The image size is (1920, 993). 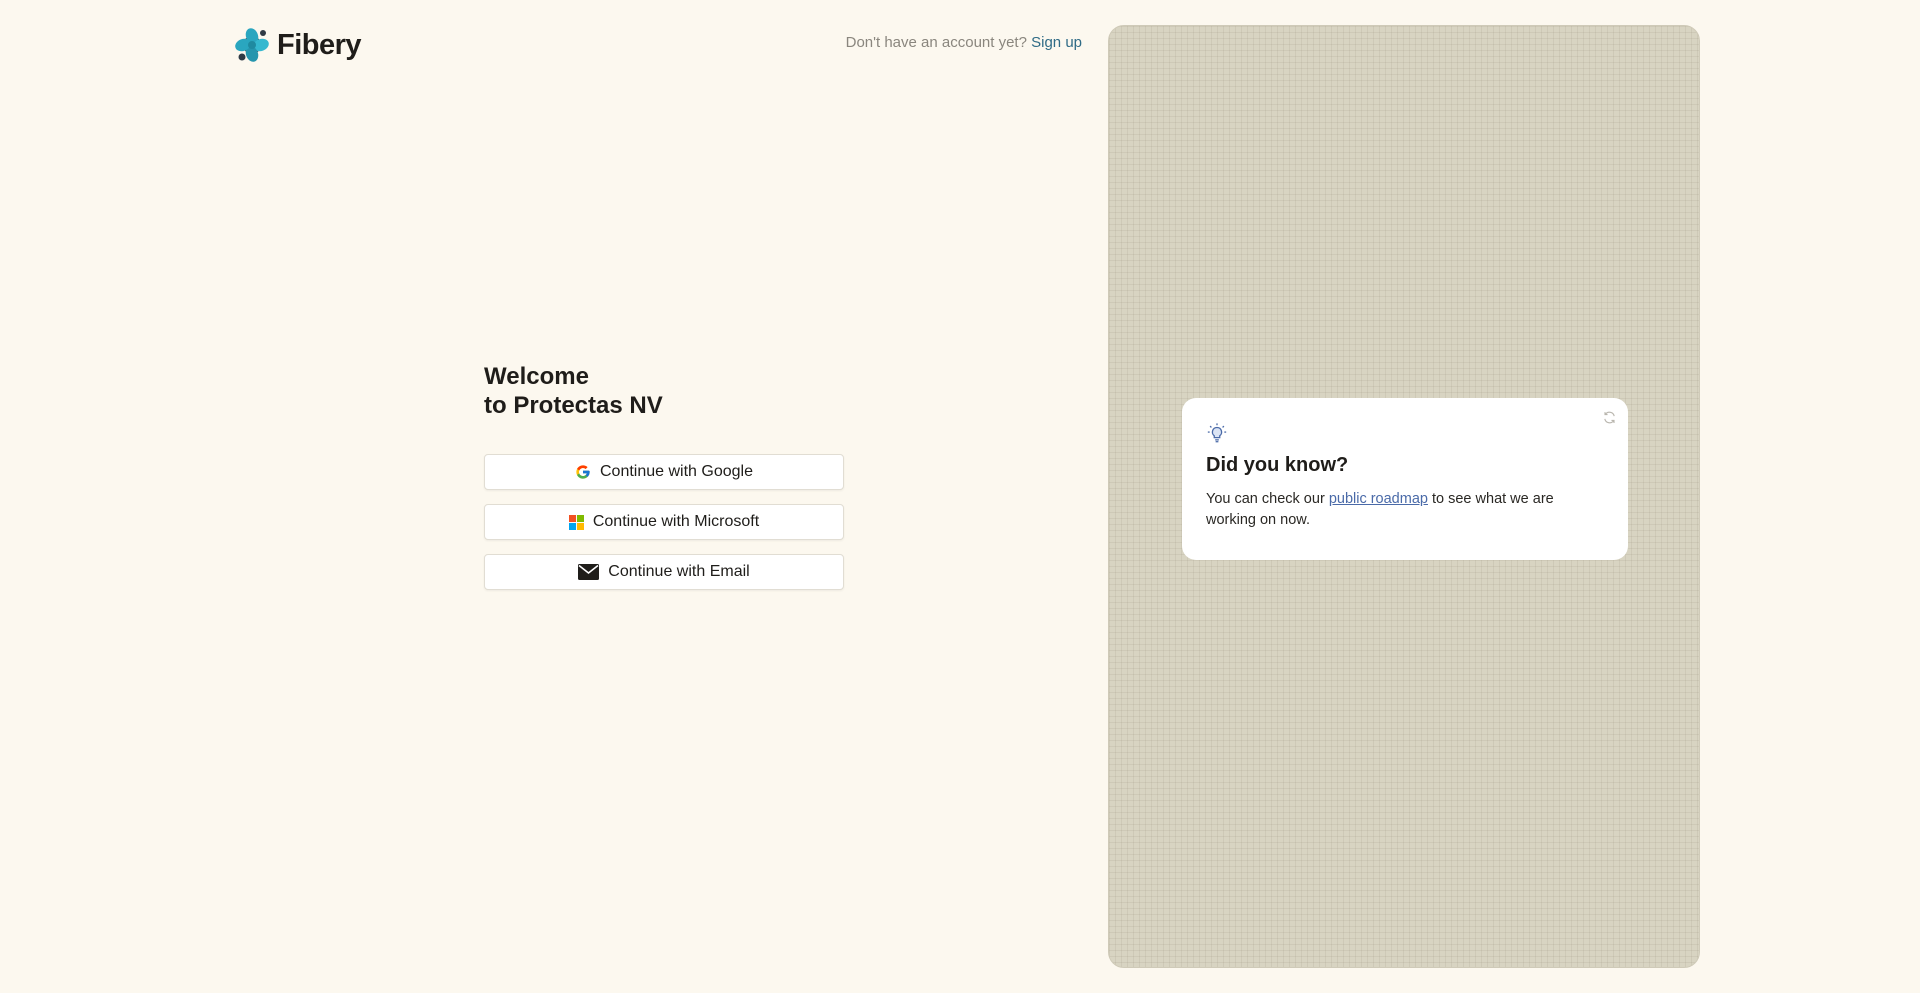 I want to click on continue-with-microsoft-button: Continue with Microsoft, so click(x=664, y=522).